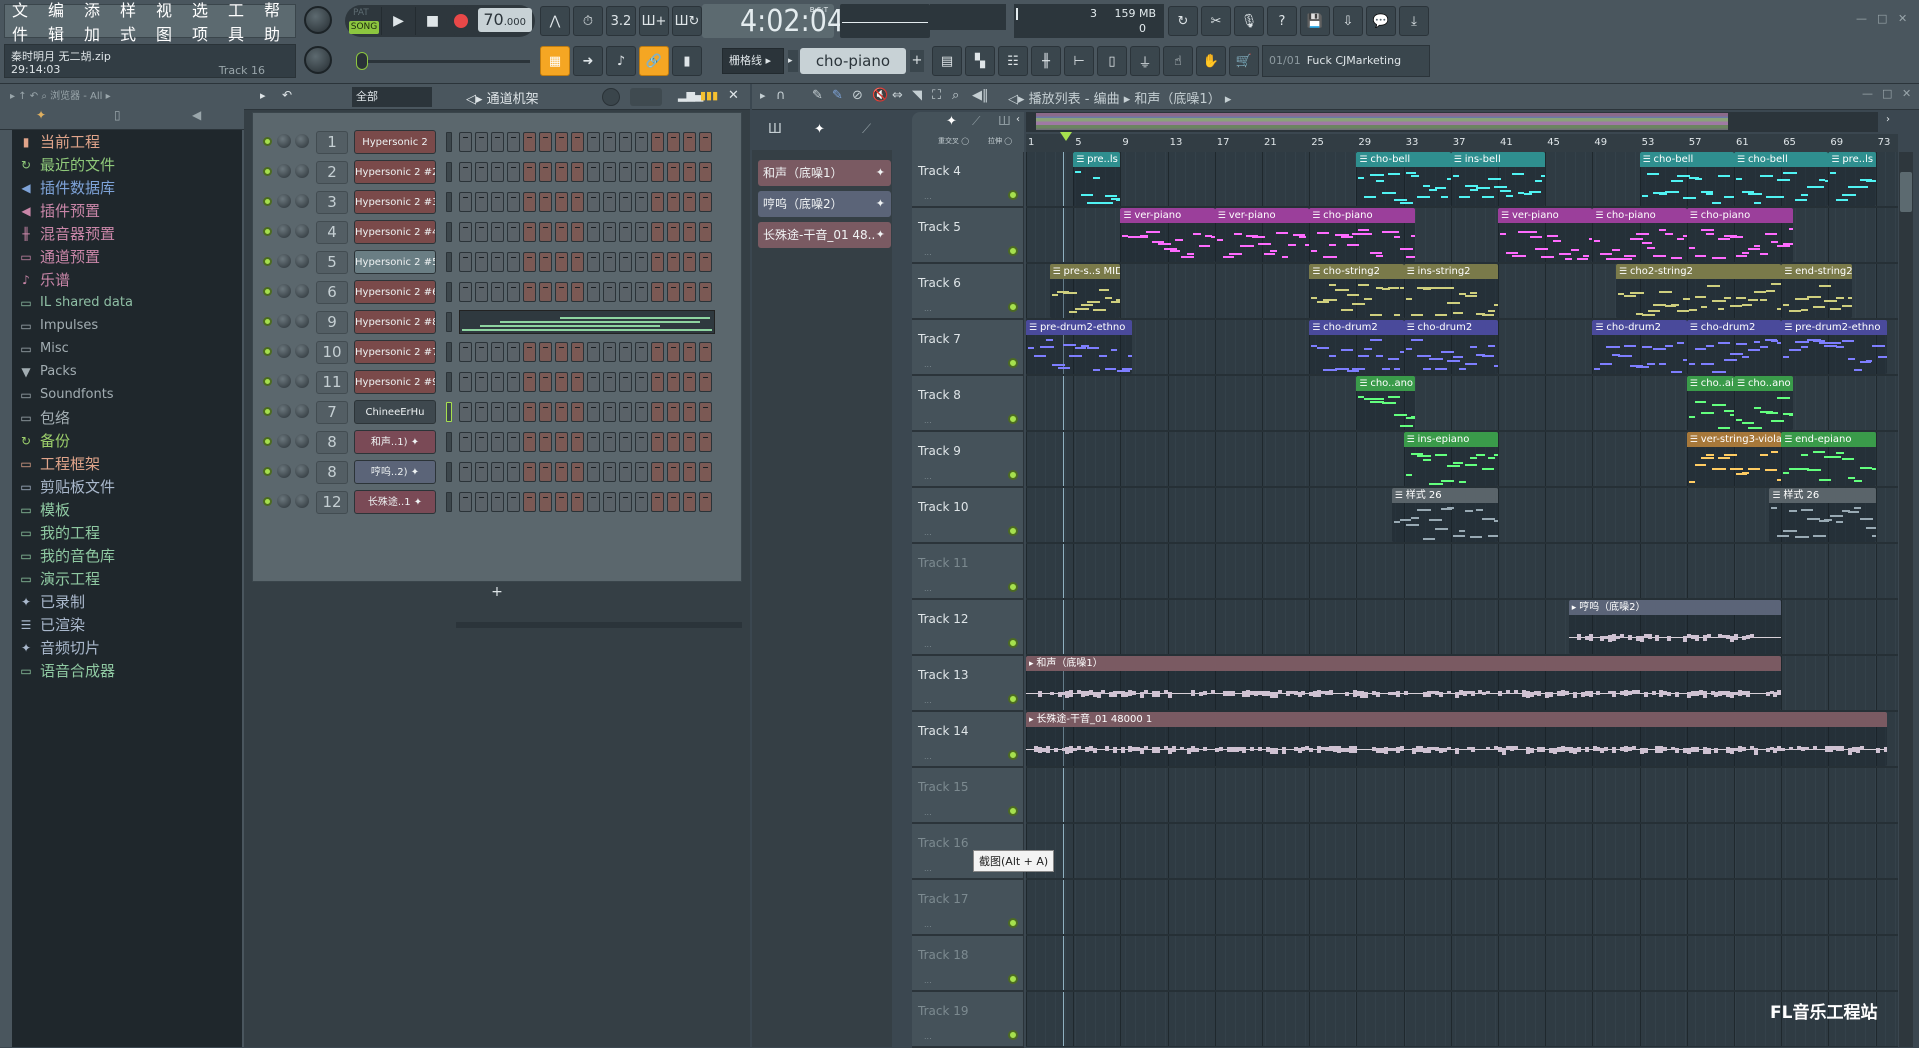 The width and height of the screenshot is (1919, 1048). Describe the element at coordinates (1414, 21) in the screenshot. I see `download-button: ⤓` at that location.